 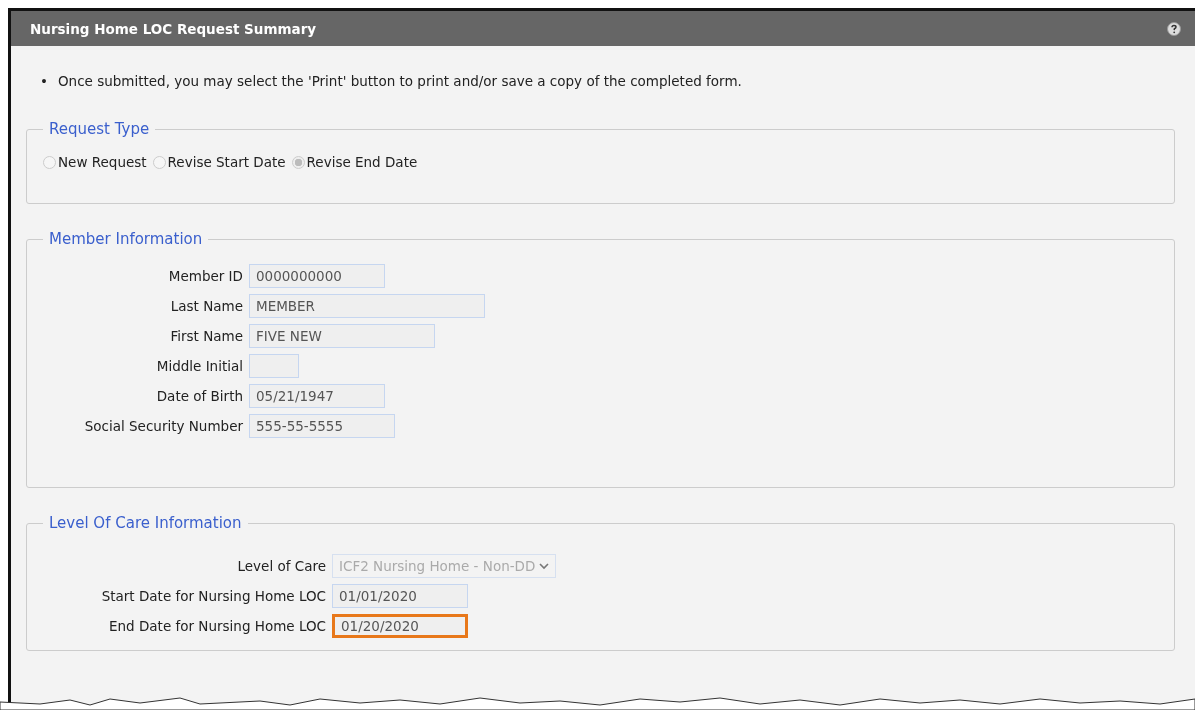 What do you see at coordinates (206, 306) in the screenshot?
I see `field-label: Last Name` at bounding box center [206, 306].